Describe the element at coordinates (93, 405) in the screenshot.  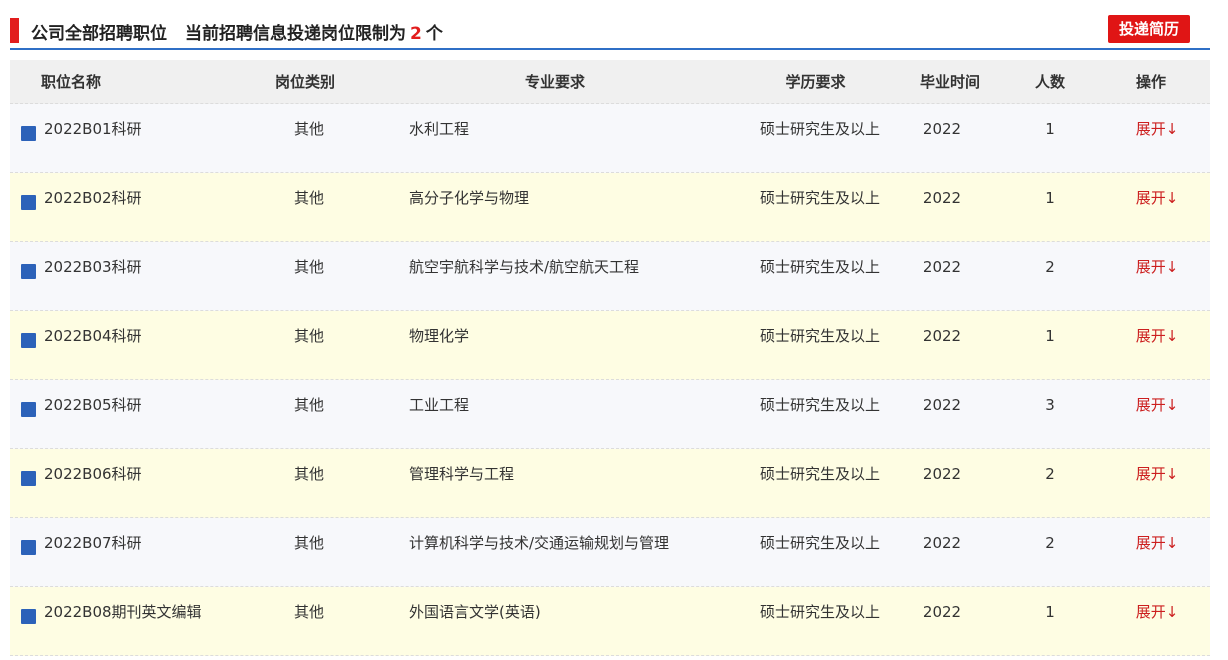
I see `job-name: 2022B05科研` at that location.